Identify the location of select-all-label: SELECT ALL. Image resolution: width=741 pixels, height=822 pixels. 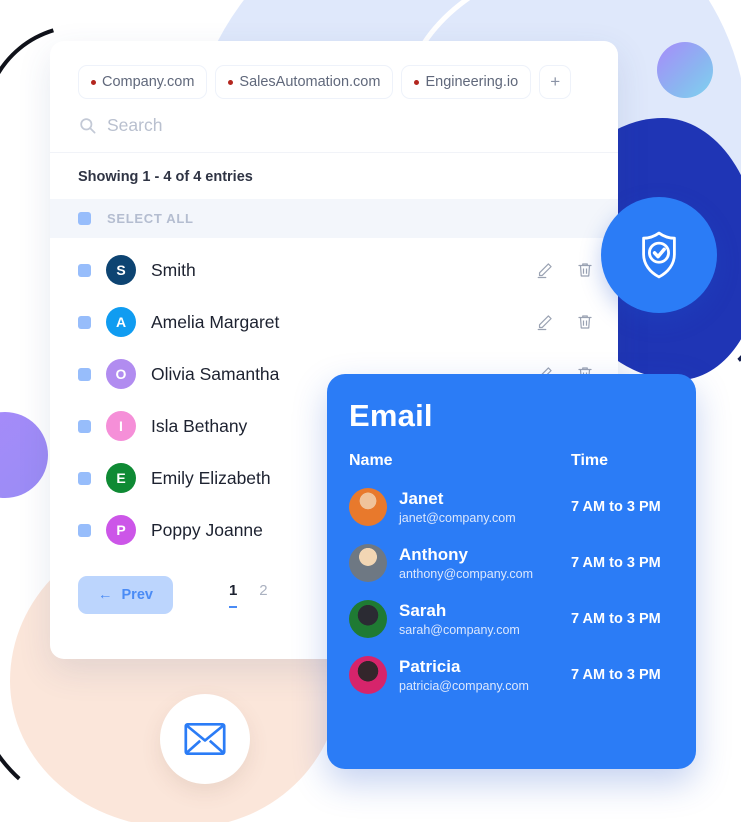
(150, 218).